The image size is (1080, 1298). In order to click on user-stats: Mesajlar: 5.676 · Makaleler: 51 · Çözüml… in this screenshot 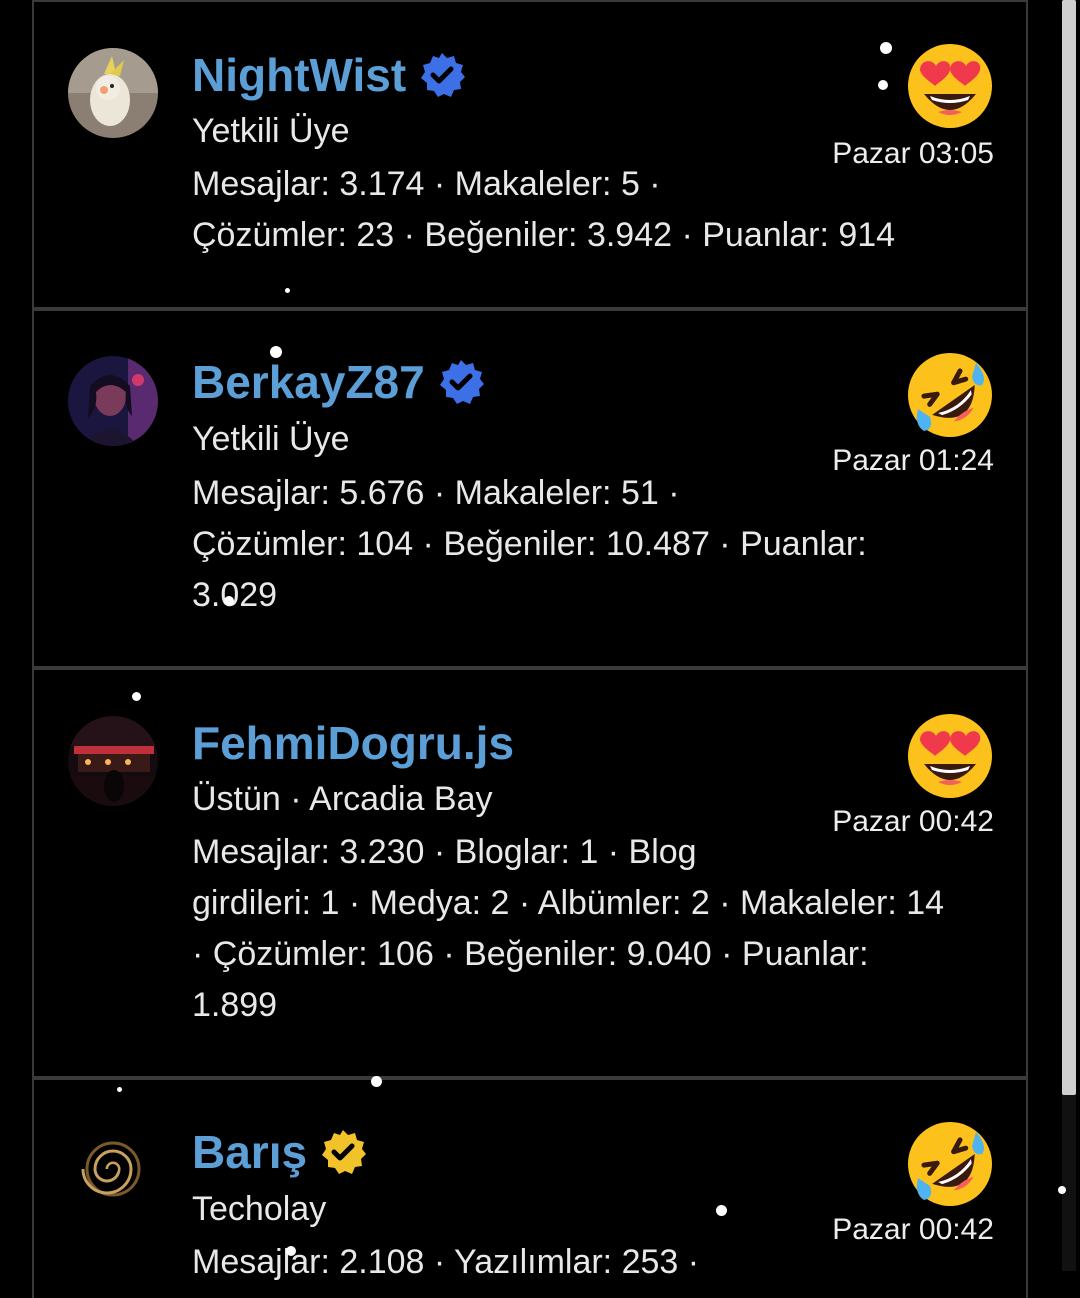, I will do `click(592, 544)`.